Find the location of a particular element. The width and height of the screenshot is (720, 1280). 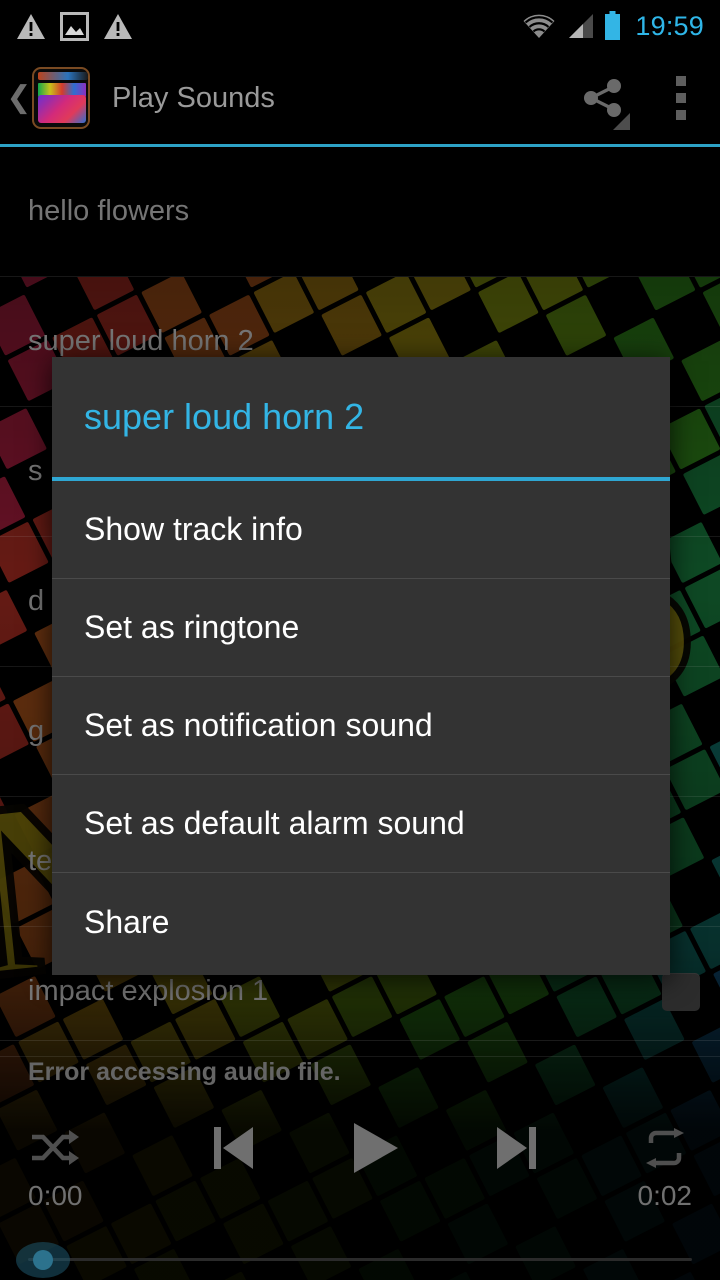

dialog-menu-item: Show track info is located at coordinates (361, 530).